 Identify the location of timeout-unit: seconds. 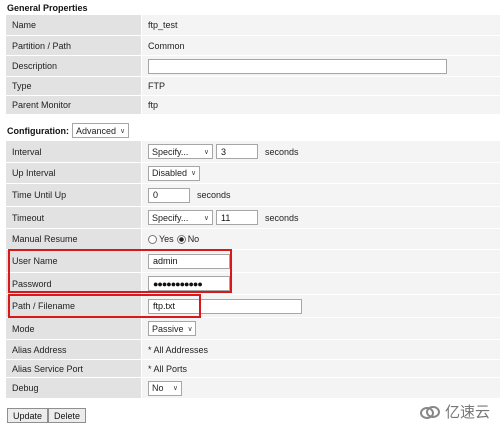
(282, 217).